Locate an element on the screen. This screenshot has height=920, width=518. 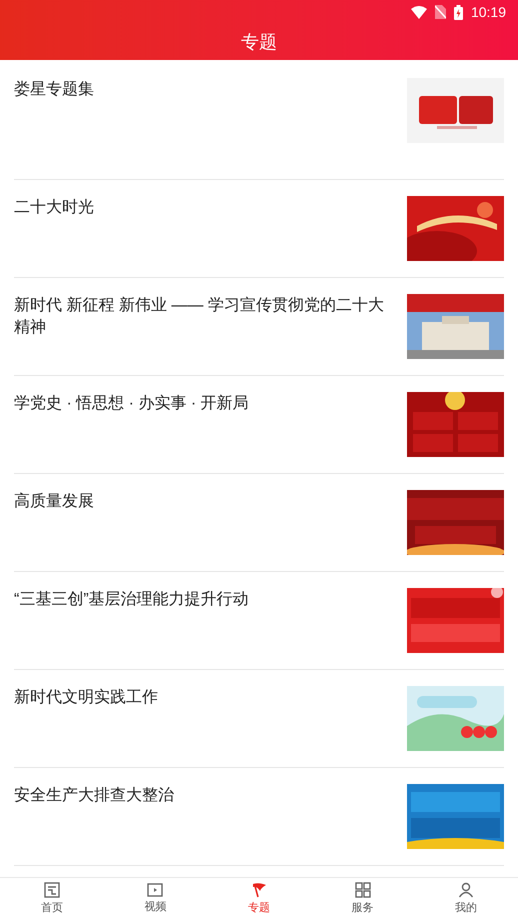
nav-tab: 首页 is located at coordinates (52, 899).